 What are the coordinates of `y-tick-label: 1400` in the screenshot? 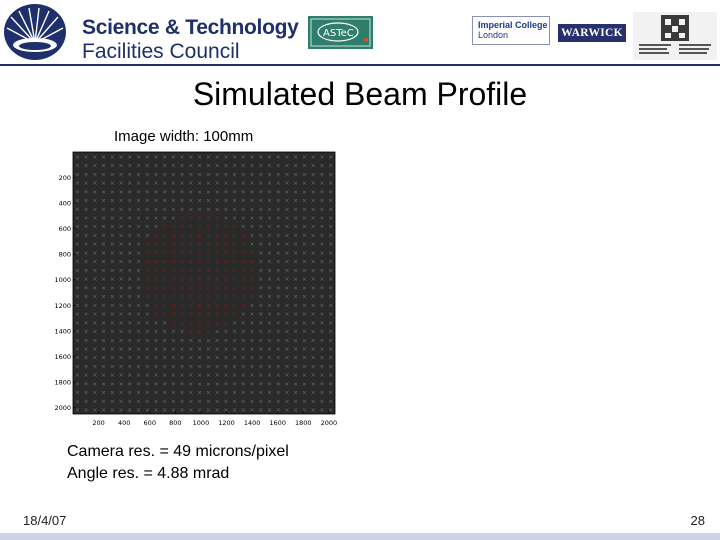 It's located at (62, 331).